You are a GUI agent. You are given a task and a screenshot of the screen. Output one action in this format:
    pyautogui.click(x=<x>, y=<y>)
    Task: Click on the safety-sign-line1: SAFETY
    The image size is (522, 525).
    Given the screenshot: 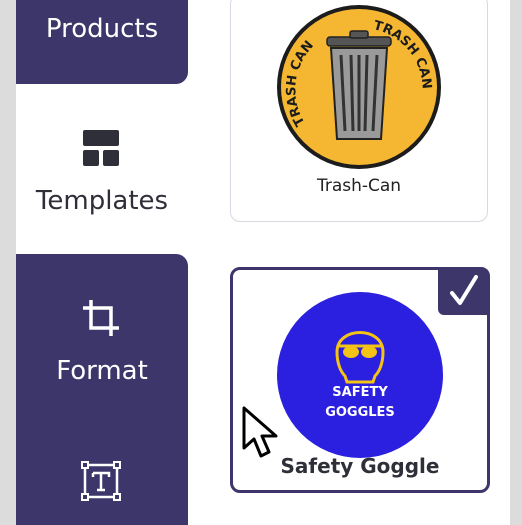 What is the action you would take?
    pyautogui.click(x=360, y=392)
    